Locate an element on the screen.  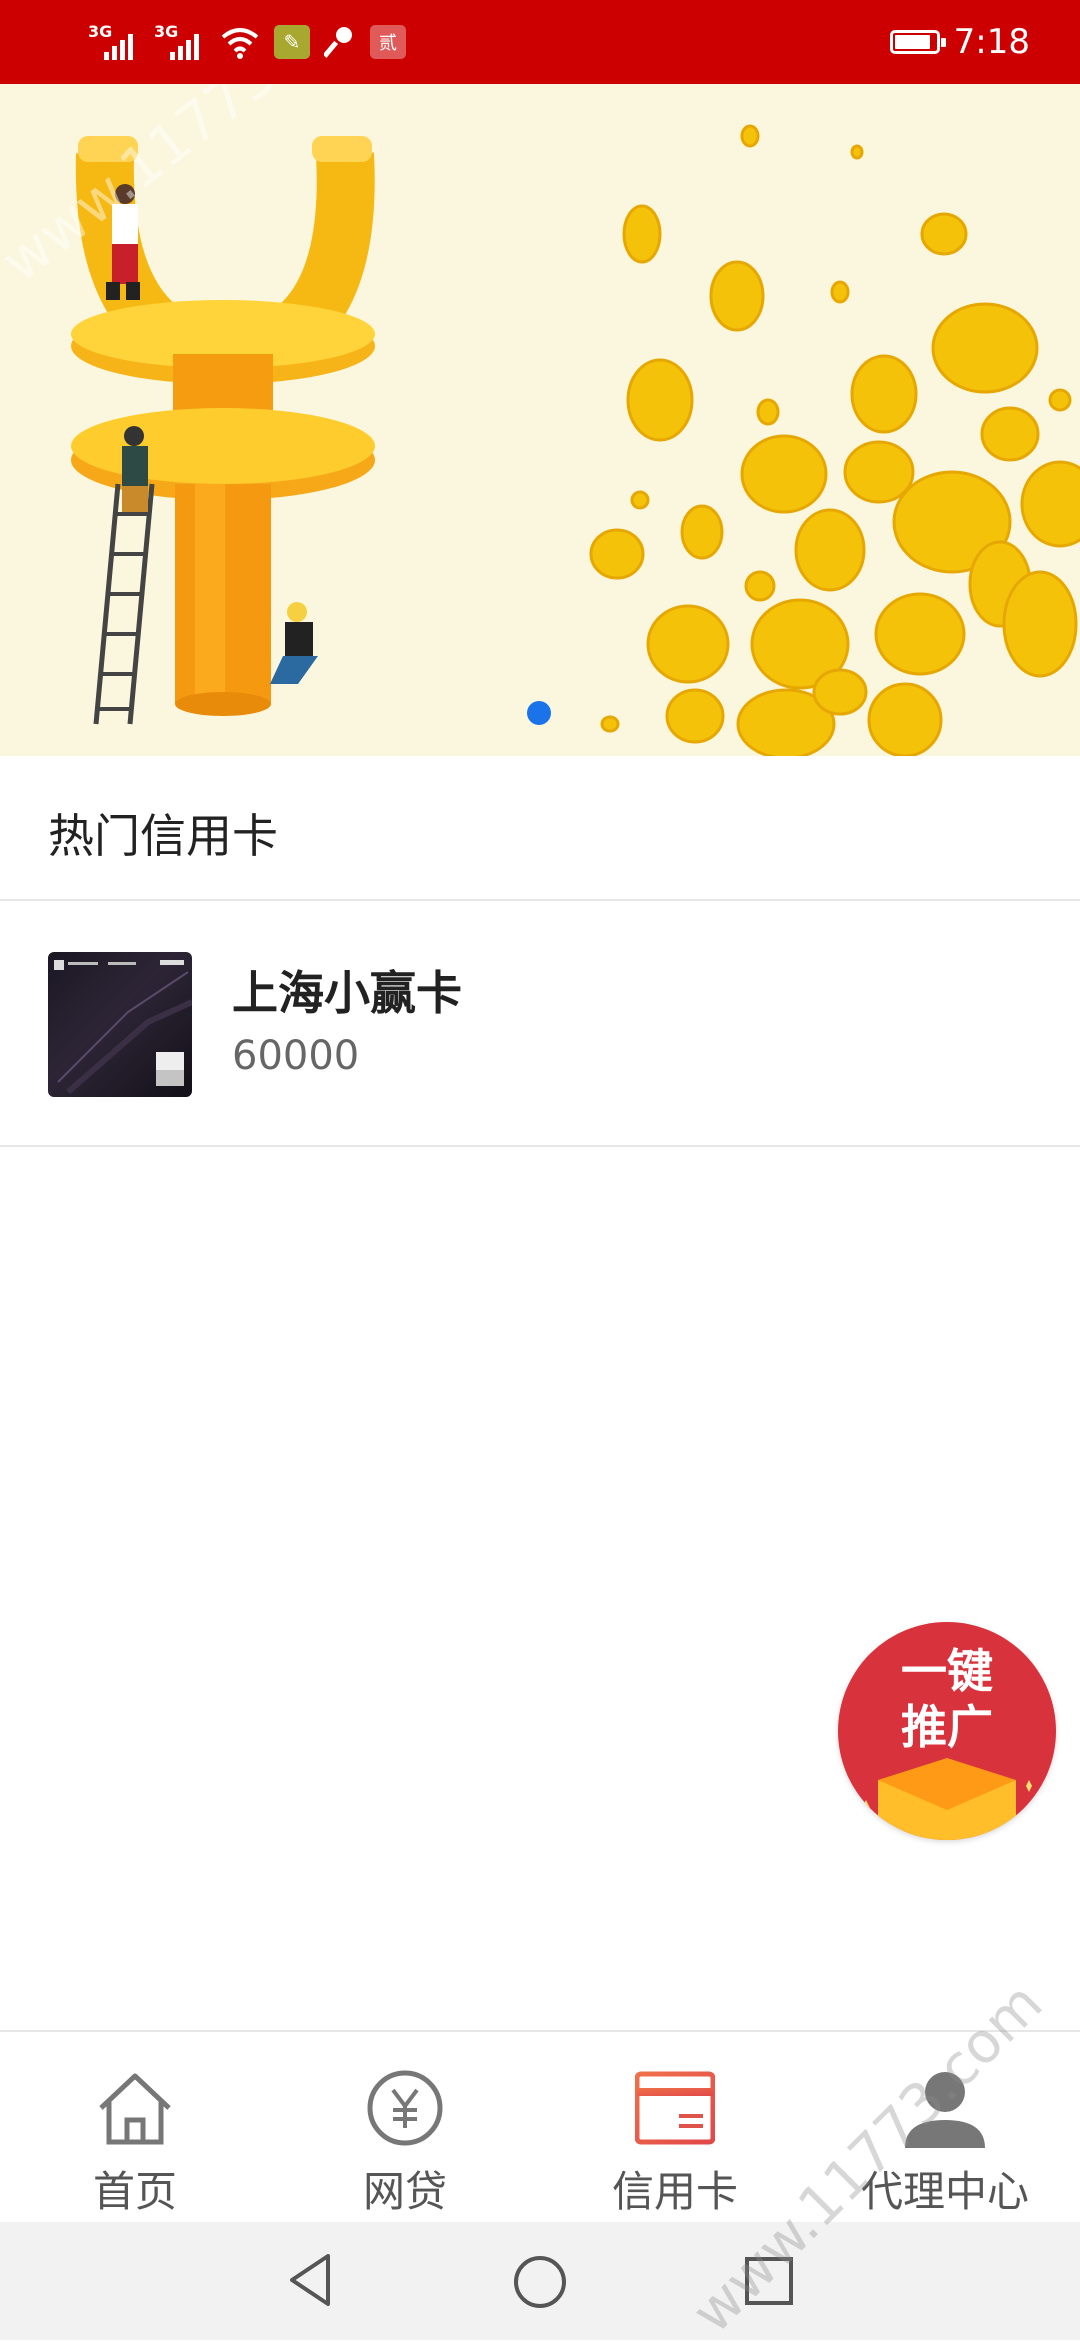
user-icon is located at coordinates (945, 2110).